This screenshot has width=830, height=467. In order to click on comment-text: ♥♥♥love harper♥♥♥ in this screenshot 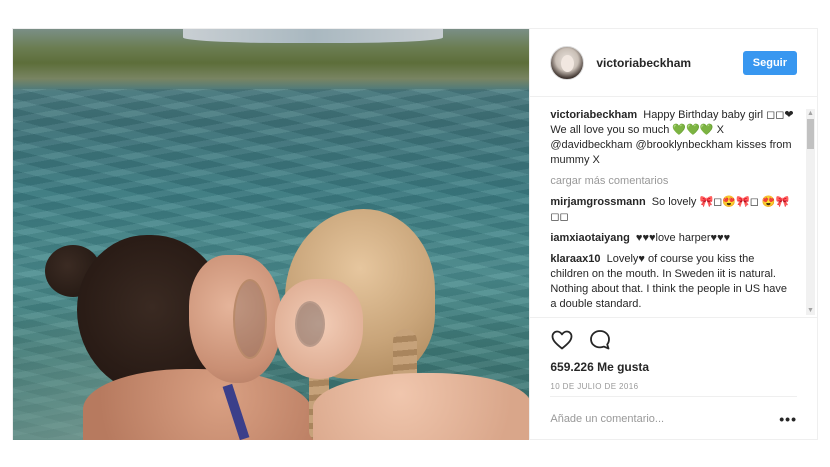, I will do `click(683, 238)`.